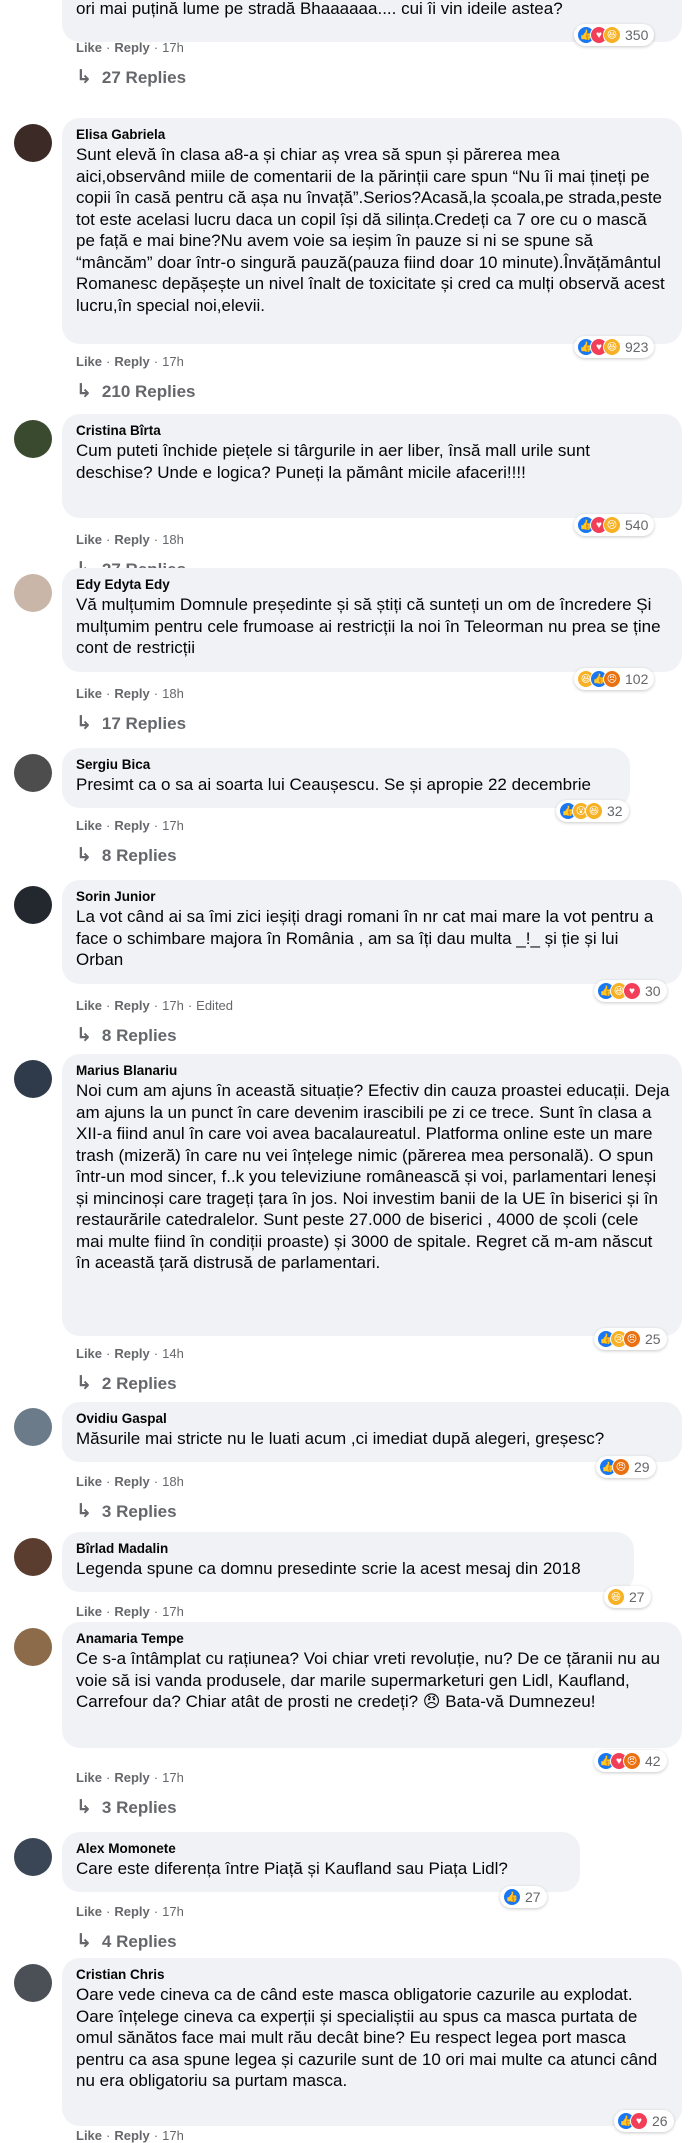 This screenshot has width=699, height=2143. I want to click on comment-author: Cristina Bîrta, so click(373, 431).